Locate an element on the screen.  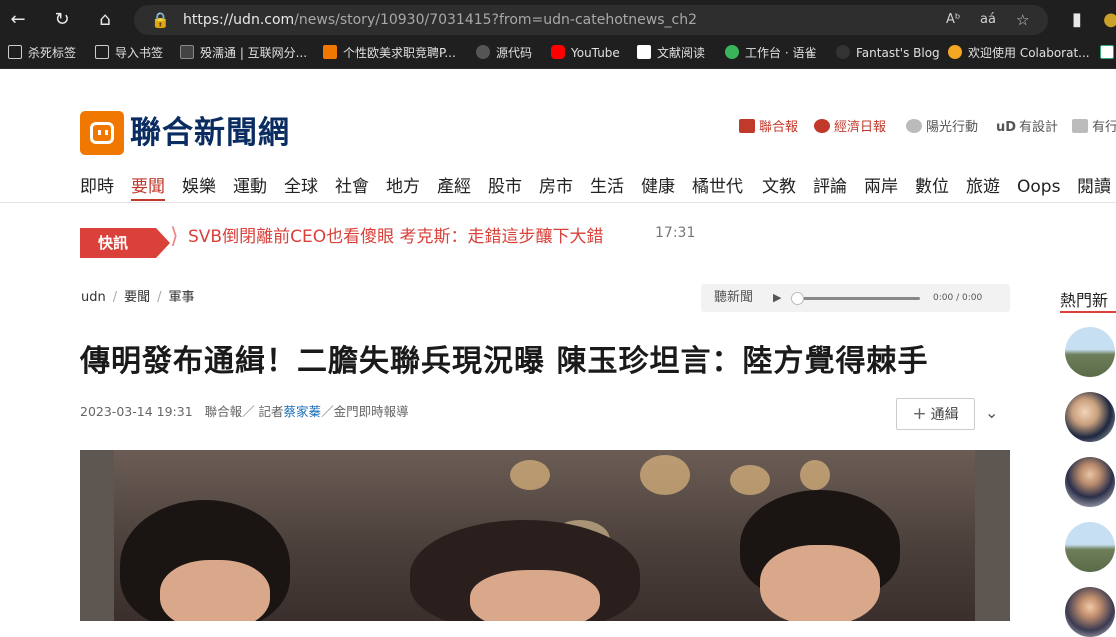
sidebar-title: 熱門新 is located at coordinates (1084, 300).